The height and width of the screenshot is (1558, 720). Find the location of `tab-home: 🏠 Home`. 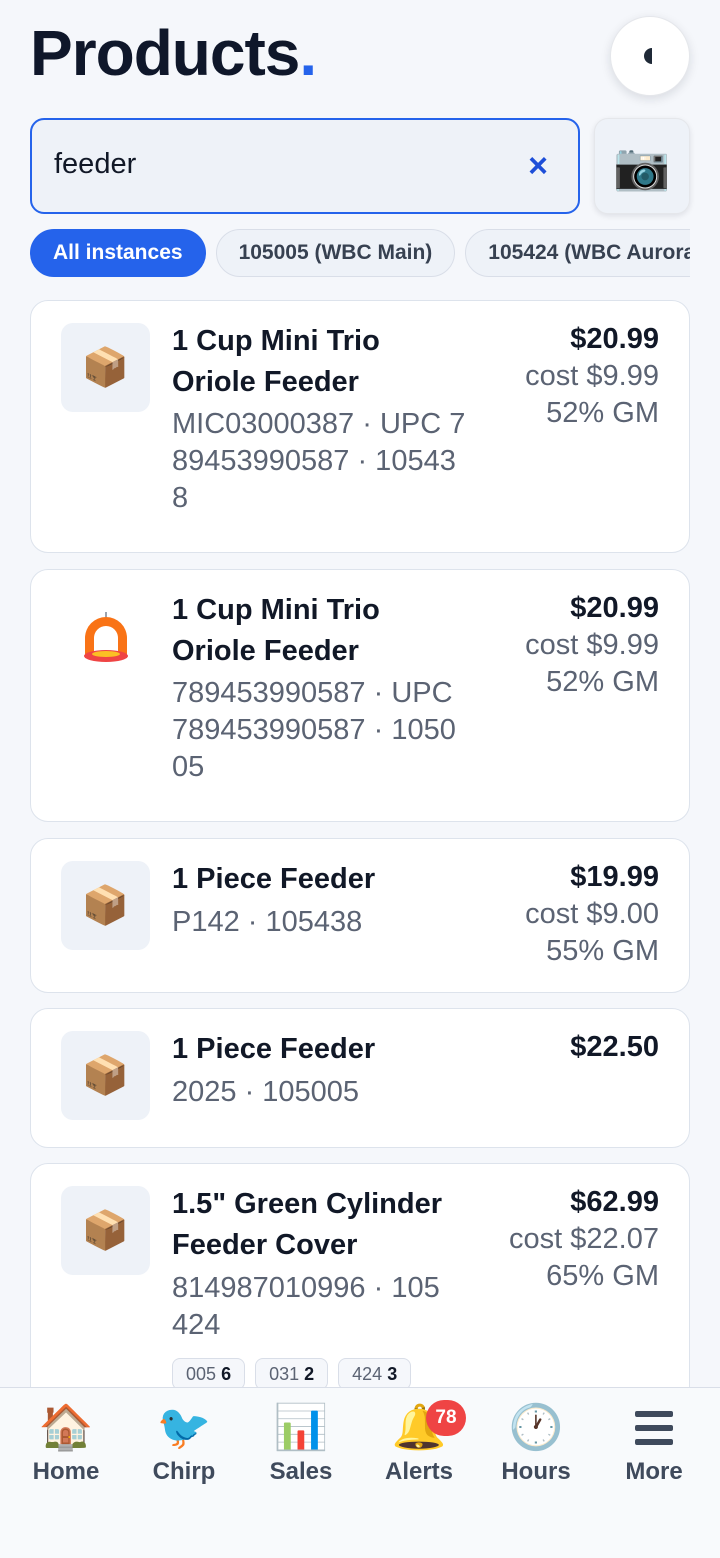

tab-home: 🏠 Home is located at coordinates (66, 1443).